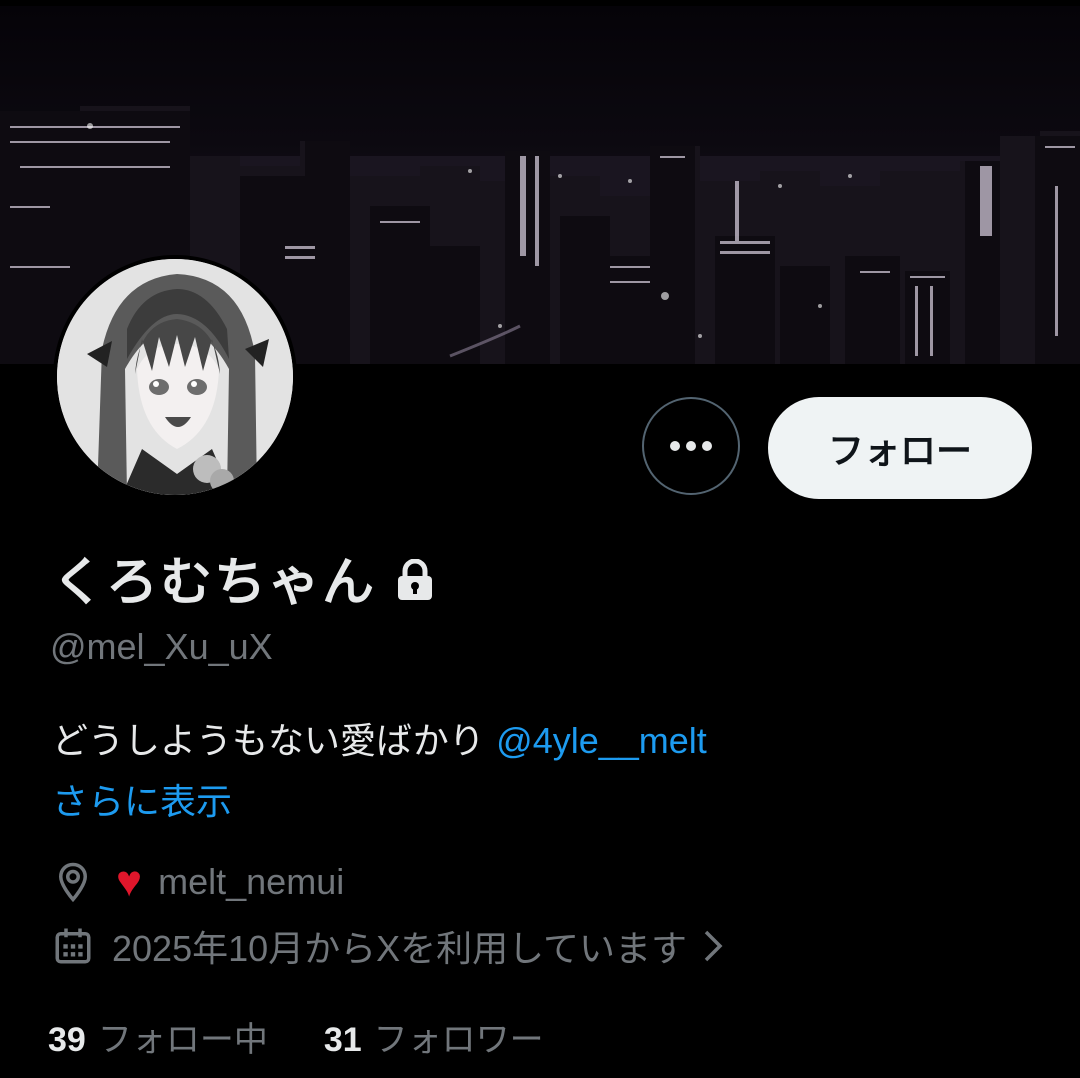 The image size is (1080, 1078). I want to click on followers-count: 31, so click(342, 1040).